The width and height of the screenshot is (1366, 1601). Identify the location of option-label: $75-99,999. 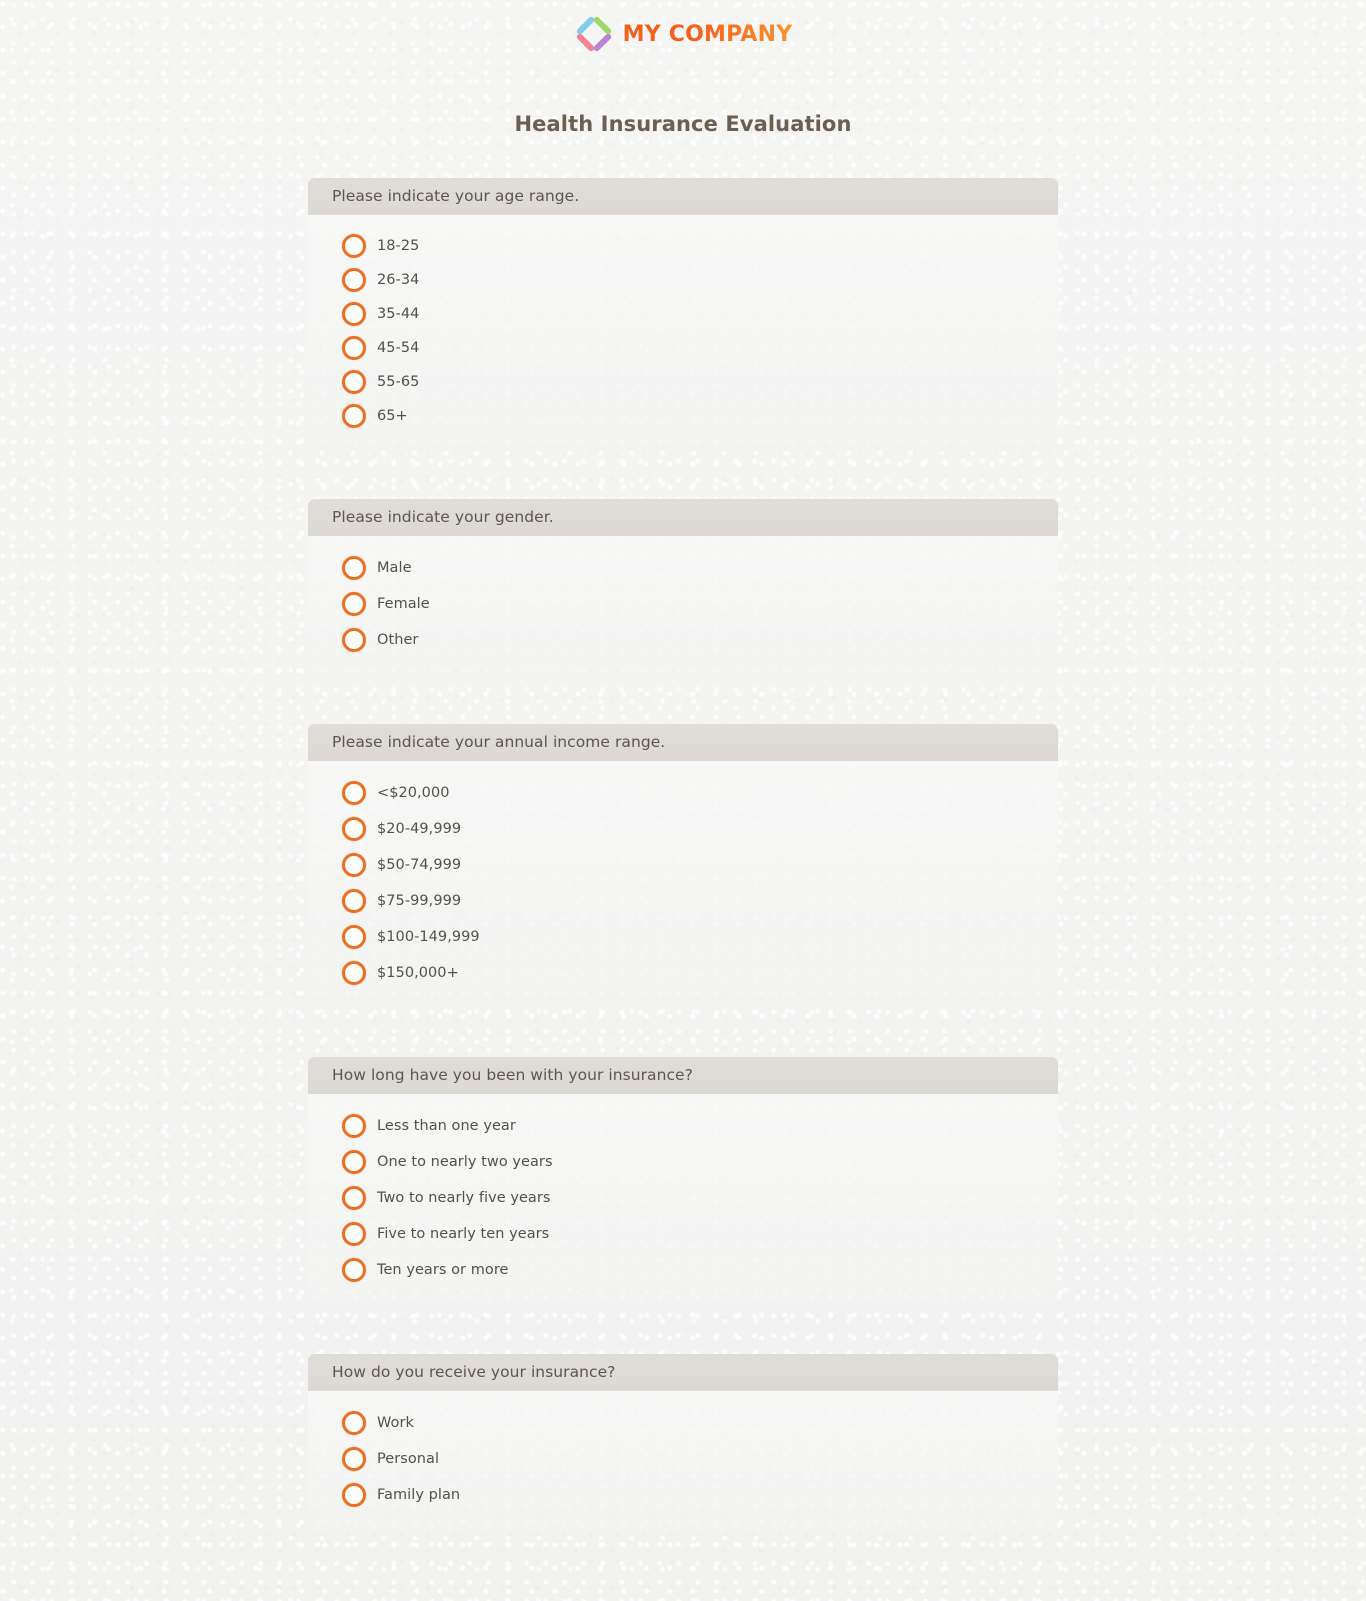
(419, 900).